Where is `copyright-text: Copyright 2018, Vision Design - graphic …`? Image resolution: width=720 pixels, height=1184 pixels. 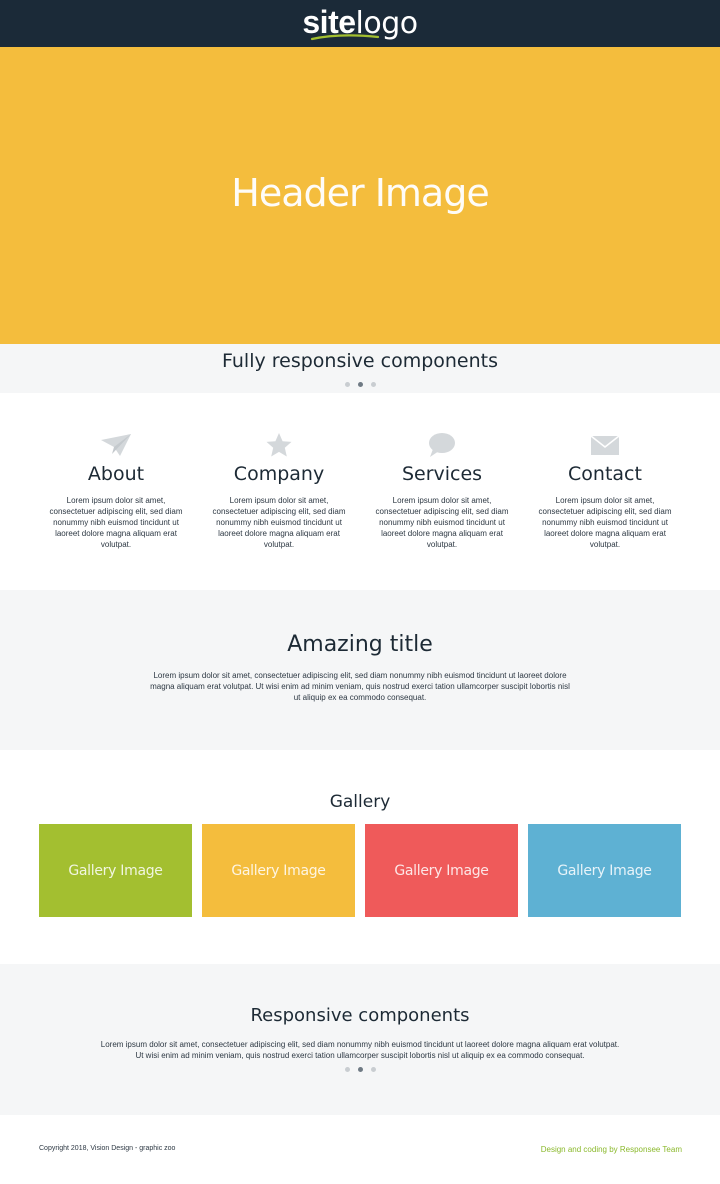 copyright-text: Copyright 2018, Vision Design - graphic … is located at coordinates (107, 1148).